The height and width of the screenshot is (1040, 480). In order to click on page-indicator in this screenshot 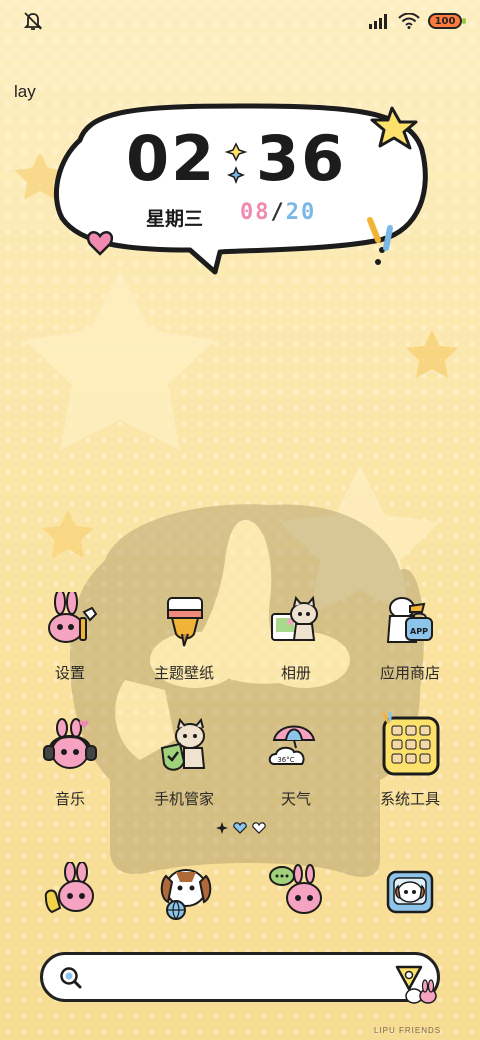, I will do `click(241, 828)`.